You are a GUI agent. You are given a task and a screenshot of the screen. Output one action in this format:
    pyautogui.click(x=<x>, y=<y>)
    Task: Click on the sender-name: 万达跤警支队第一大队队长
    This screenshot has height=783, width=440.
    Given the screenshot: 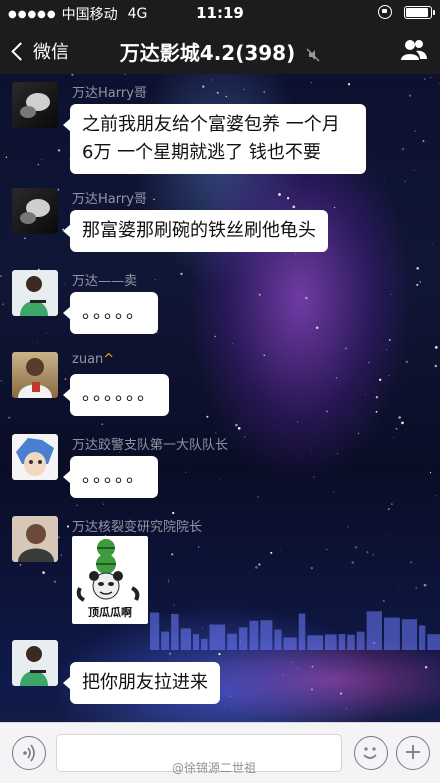 What is the action you would take?
    pyautogui.click(x=150, y=445)
    